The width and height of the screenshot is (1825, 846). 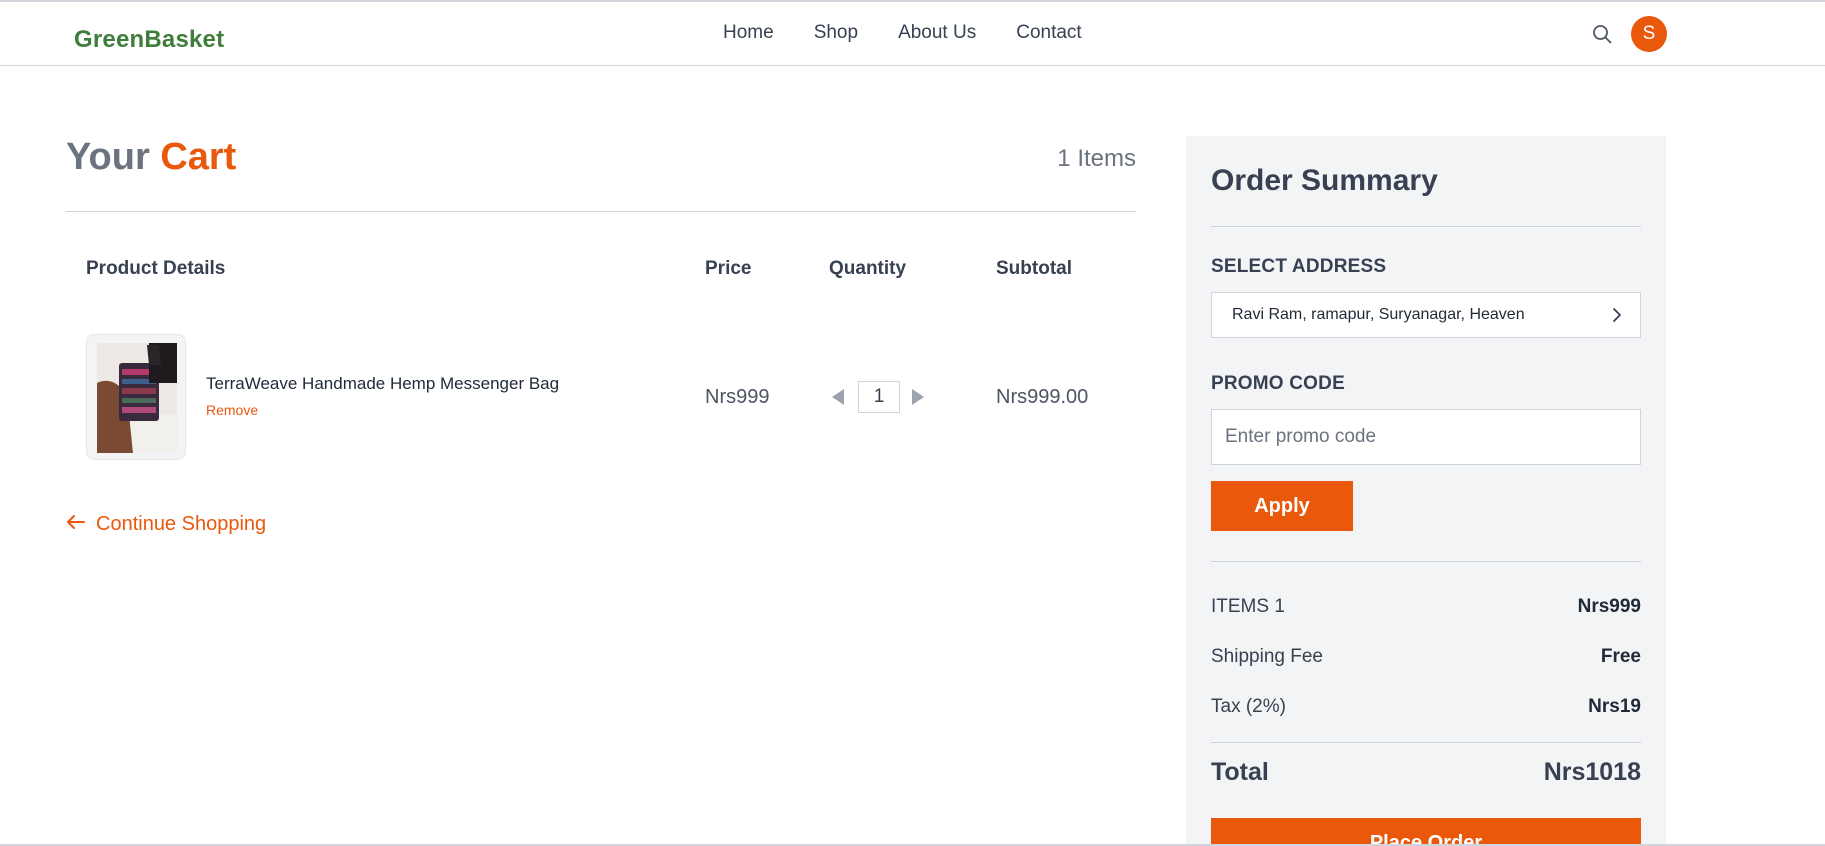 I want to click on order-summary-title: Order Summary, so click(x=1324, y=180).